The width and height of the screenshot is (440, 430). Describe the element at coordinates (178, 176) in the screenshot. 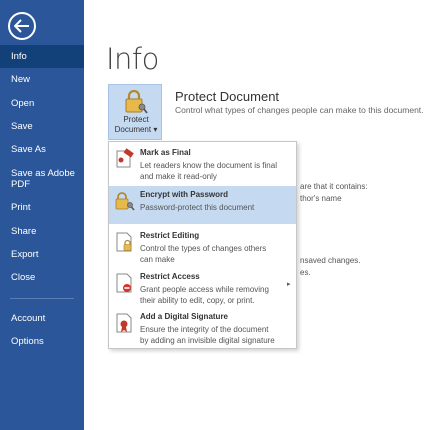

I see `menu-item-desc-line: and make it read-only` at that location.